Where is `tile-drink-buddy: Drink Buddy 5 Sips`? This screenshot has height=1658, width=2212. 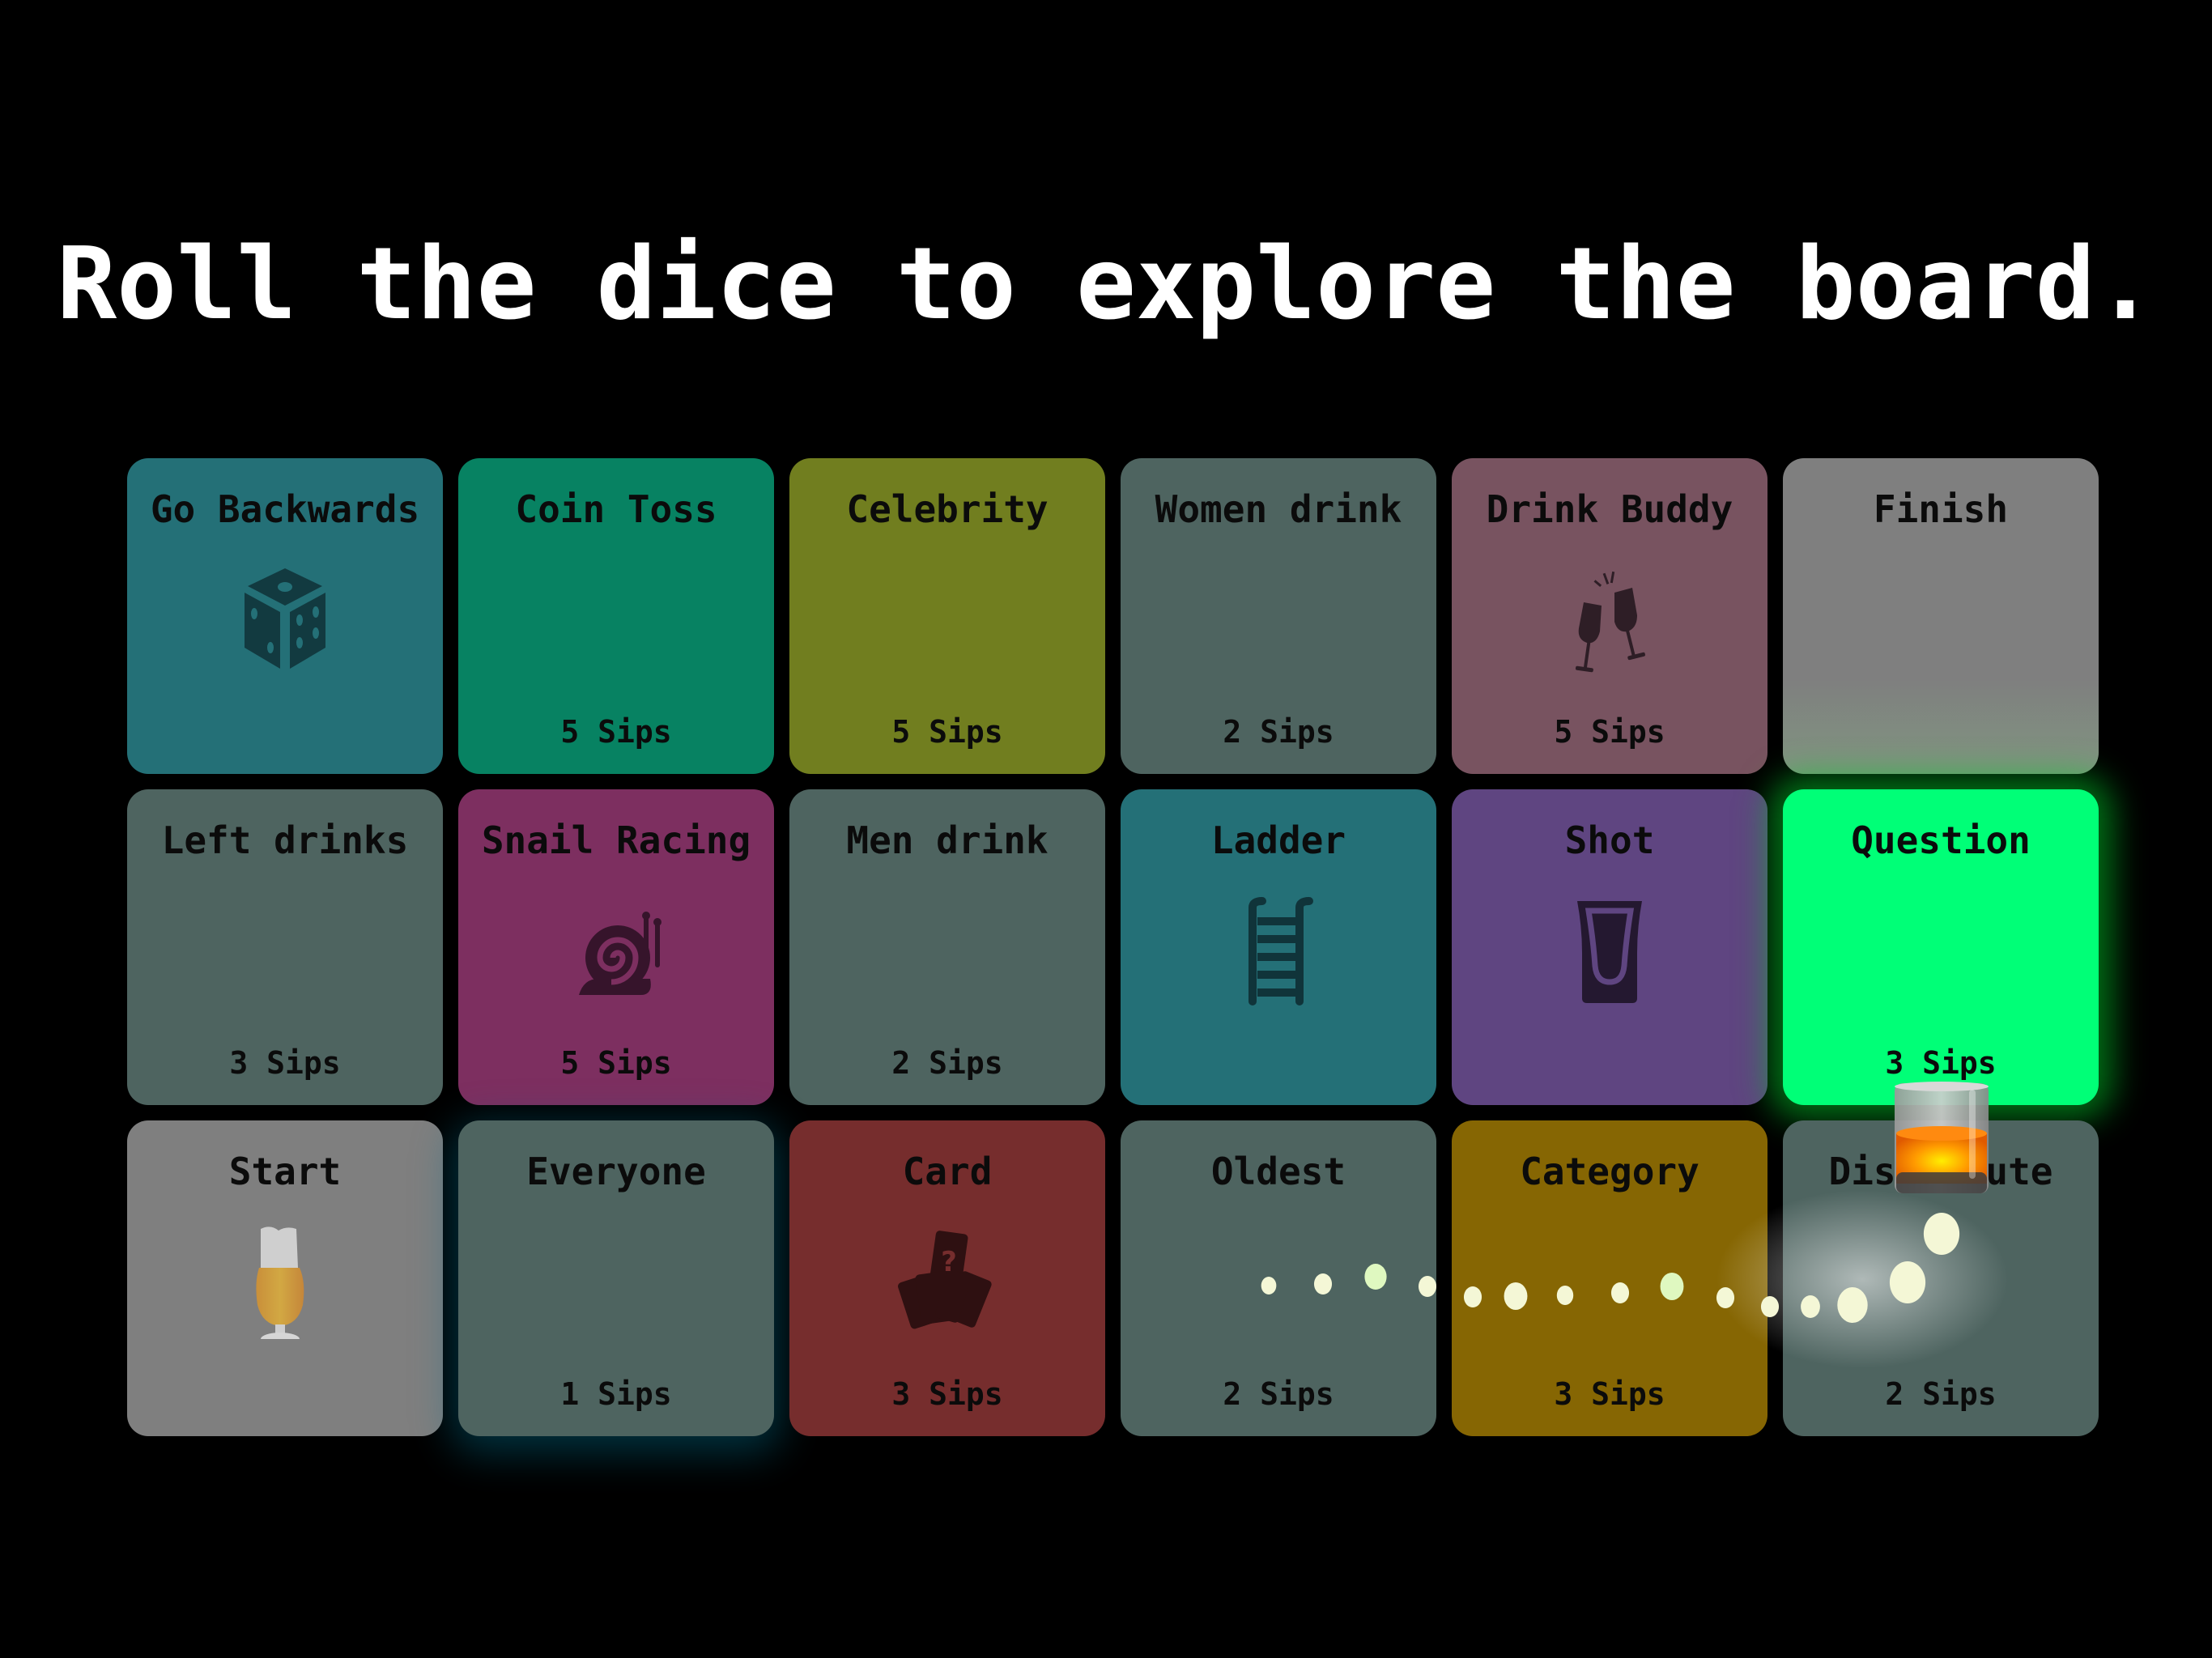 tile-drink-buddy: Drink Buddy 5 Sips is located at coordinates (1610, 616).